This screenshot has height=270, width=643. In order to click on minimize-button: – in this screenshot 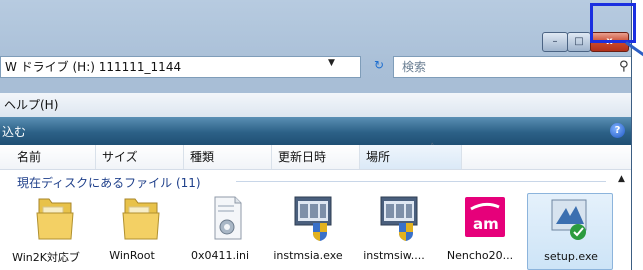, I will do `click(555, 42)`.